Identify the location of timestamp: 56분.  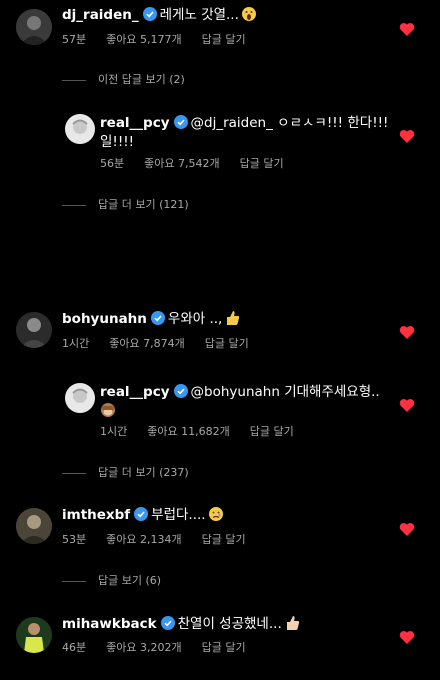
(112, 163).